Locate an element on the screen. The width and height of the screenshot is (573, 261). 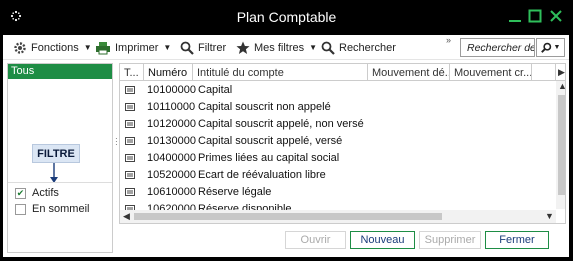
filtre-annotation: FILTRE is located at coordinates (56, 153).